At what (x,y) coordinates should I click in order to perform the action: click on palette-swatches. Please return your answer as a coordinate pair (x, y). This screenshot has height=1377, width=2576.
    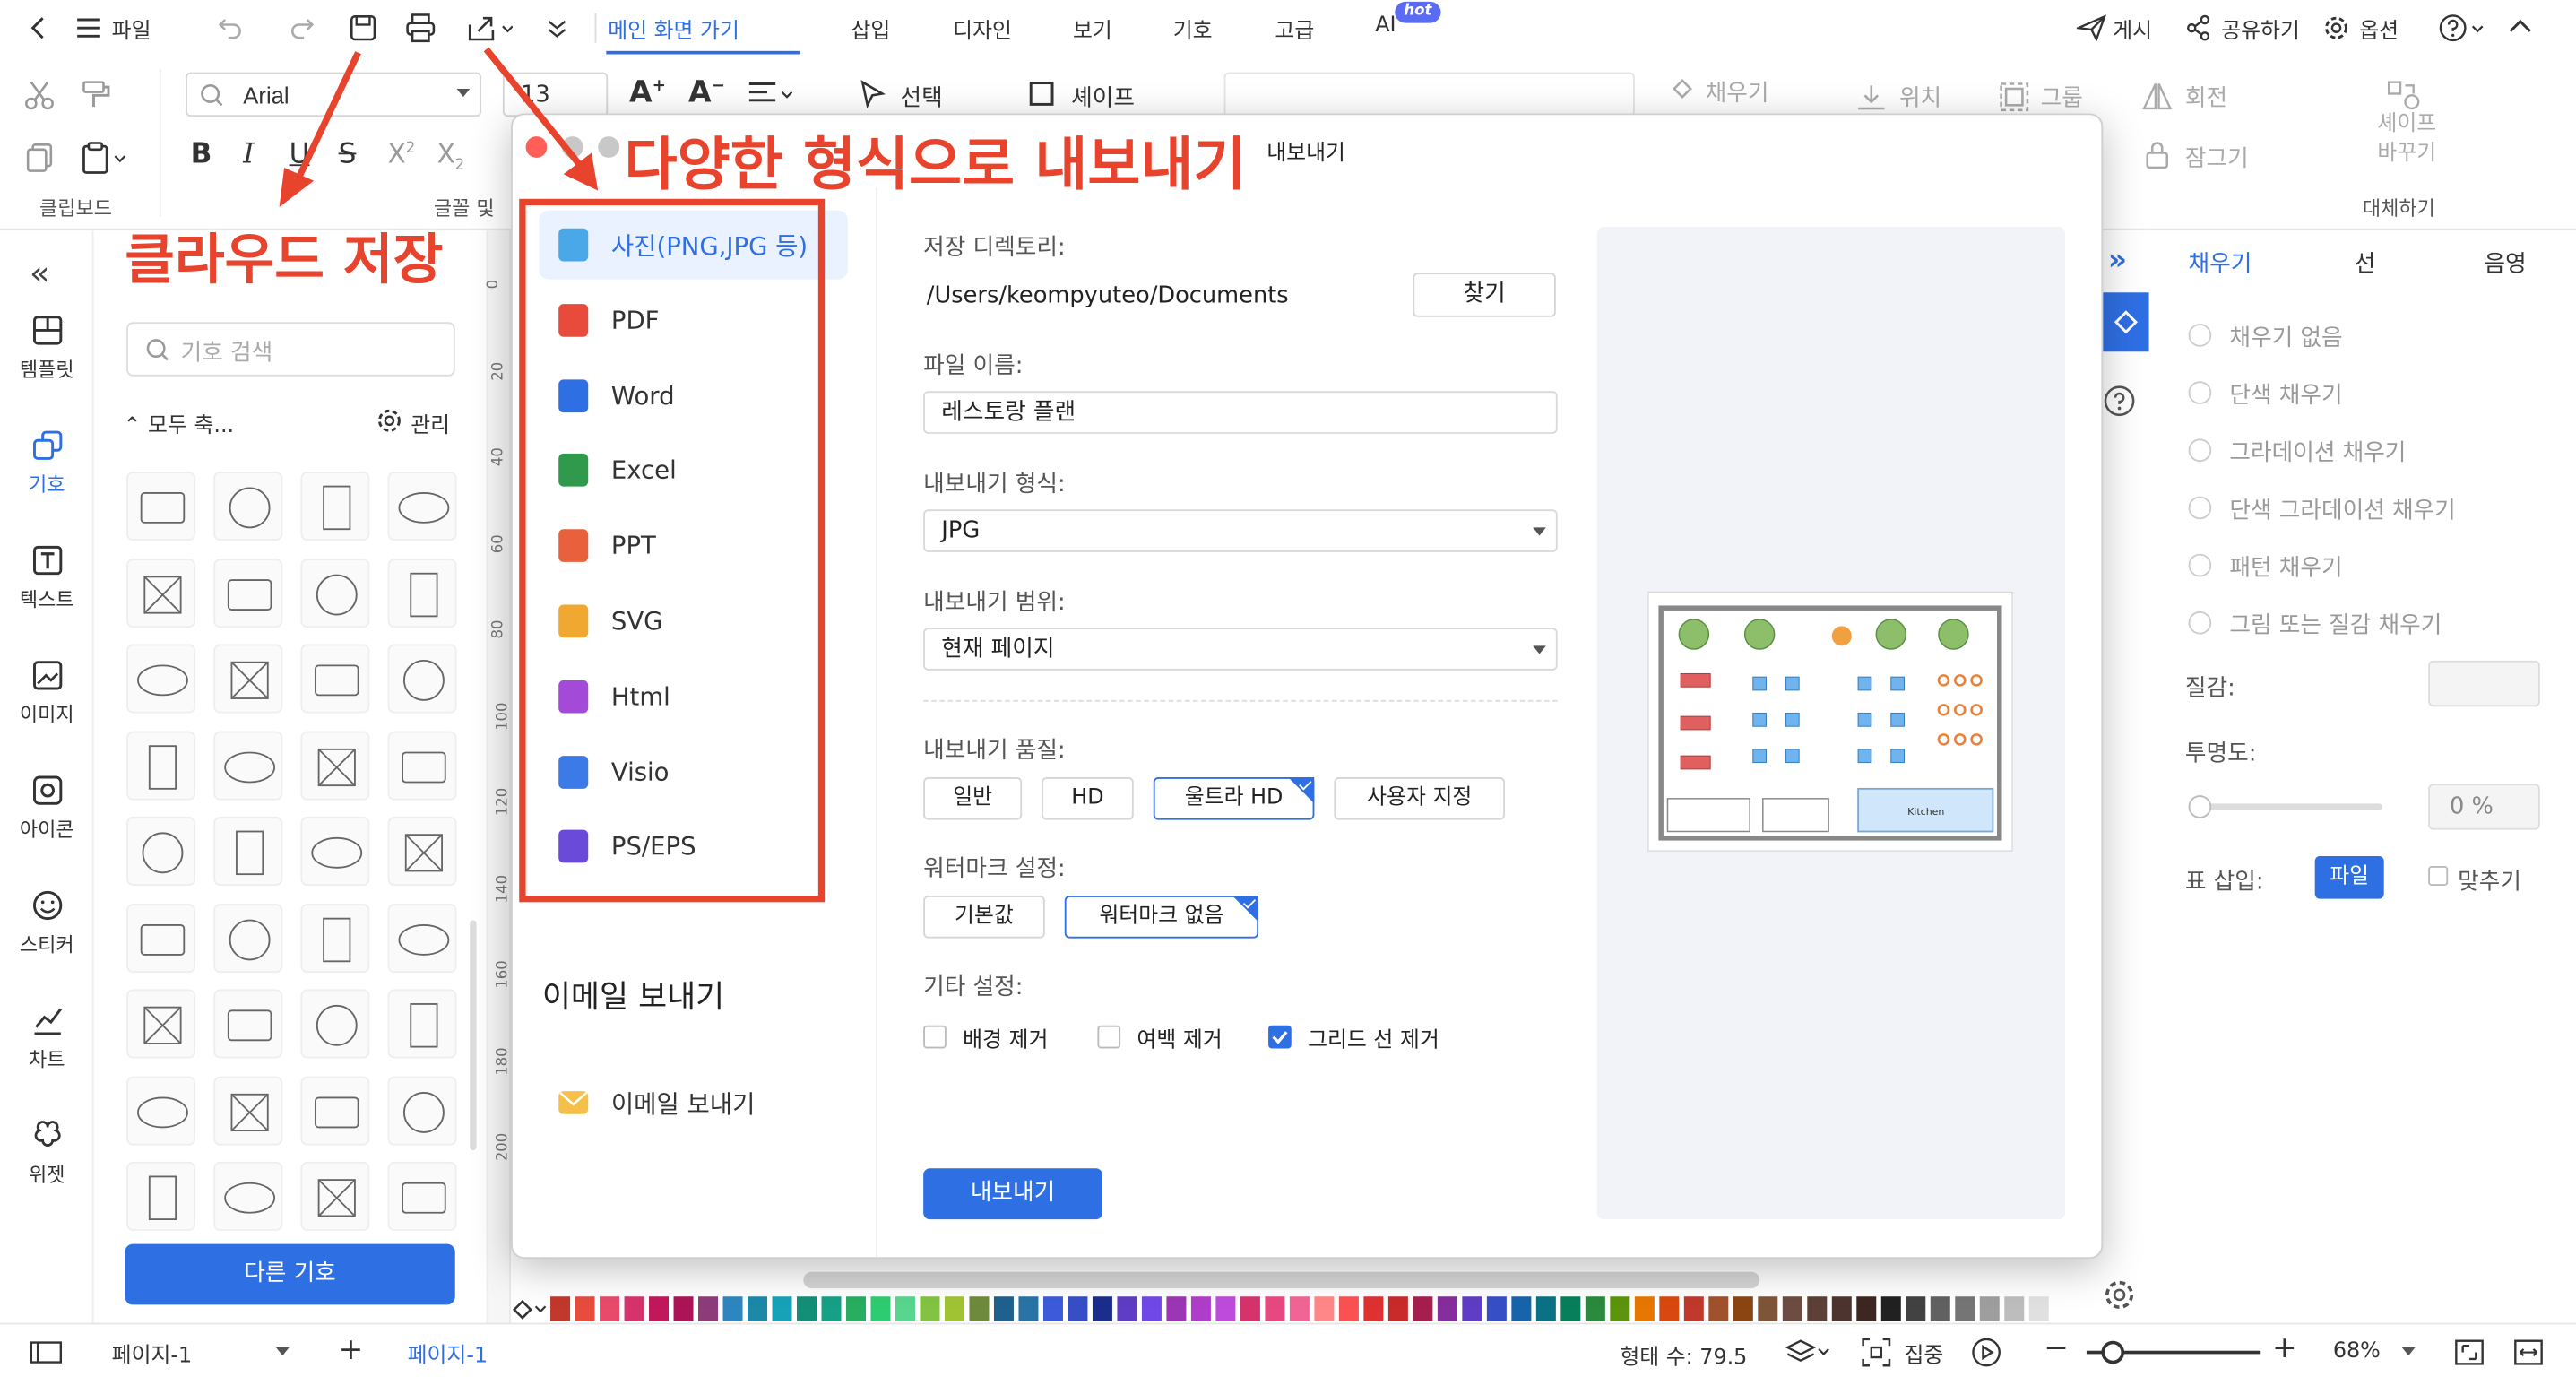
    Looking at the image, I should click on (1314, 1309).